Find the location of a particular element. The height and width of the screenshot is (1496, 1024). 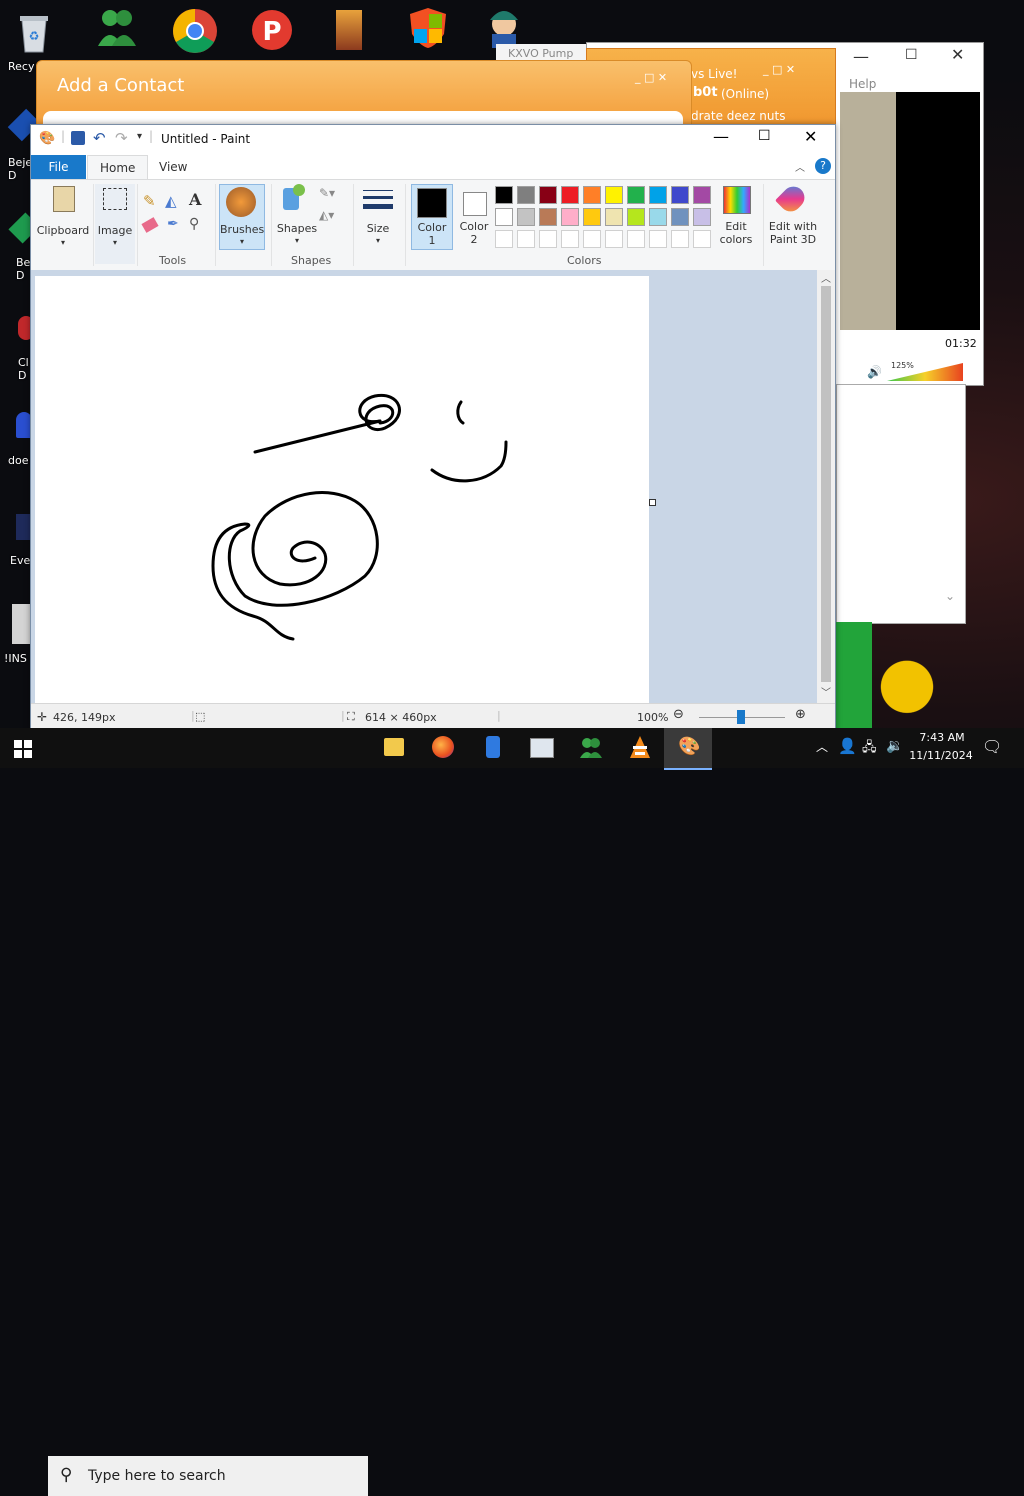

msn-tray-icon: 👤 is located at coordinates (847, 746).